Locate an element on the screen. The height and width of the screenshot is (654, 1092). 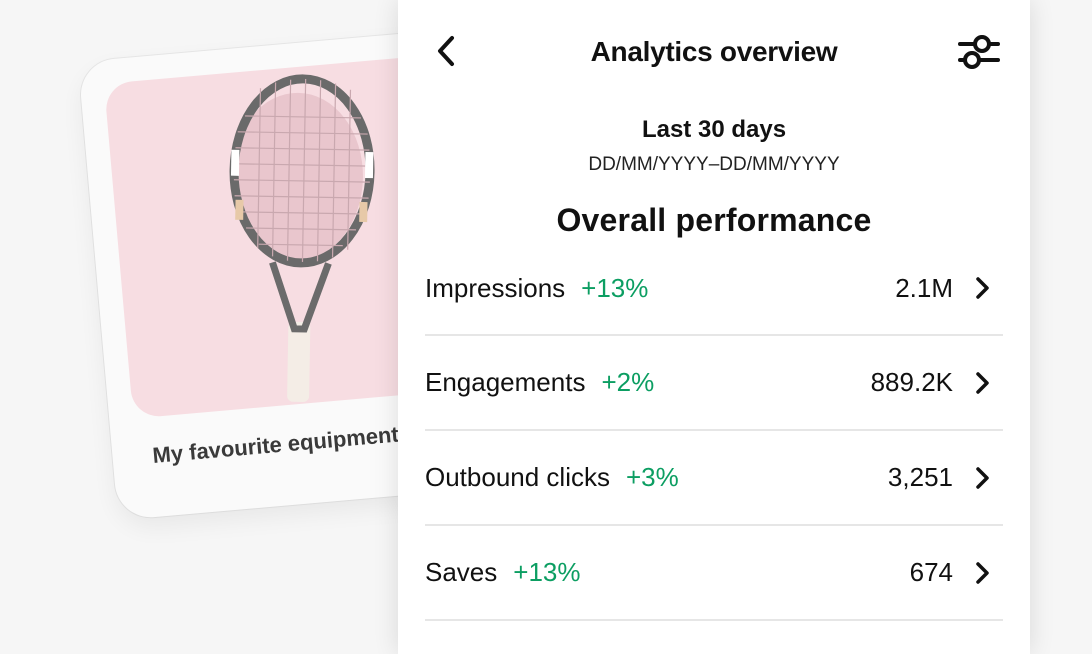
metric-value: 674 is located at coordinates (931, 572).